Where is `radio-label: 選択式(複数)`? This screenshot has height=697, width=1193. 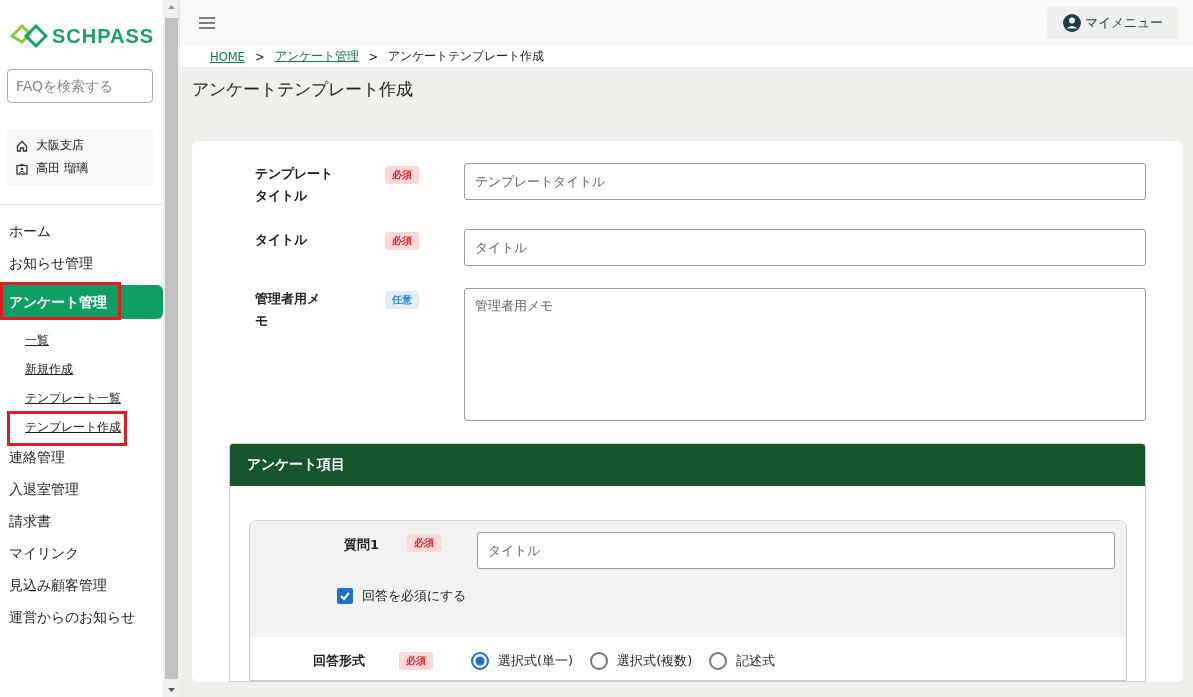
radio-label: 選択式(複数) is located at coordinates (655, 660).